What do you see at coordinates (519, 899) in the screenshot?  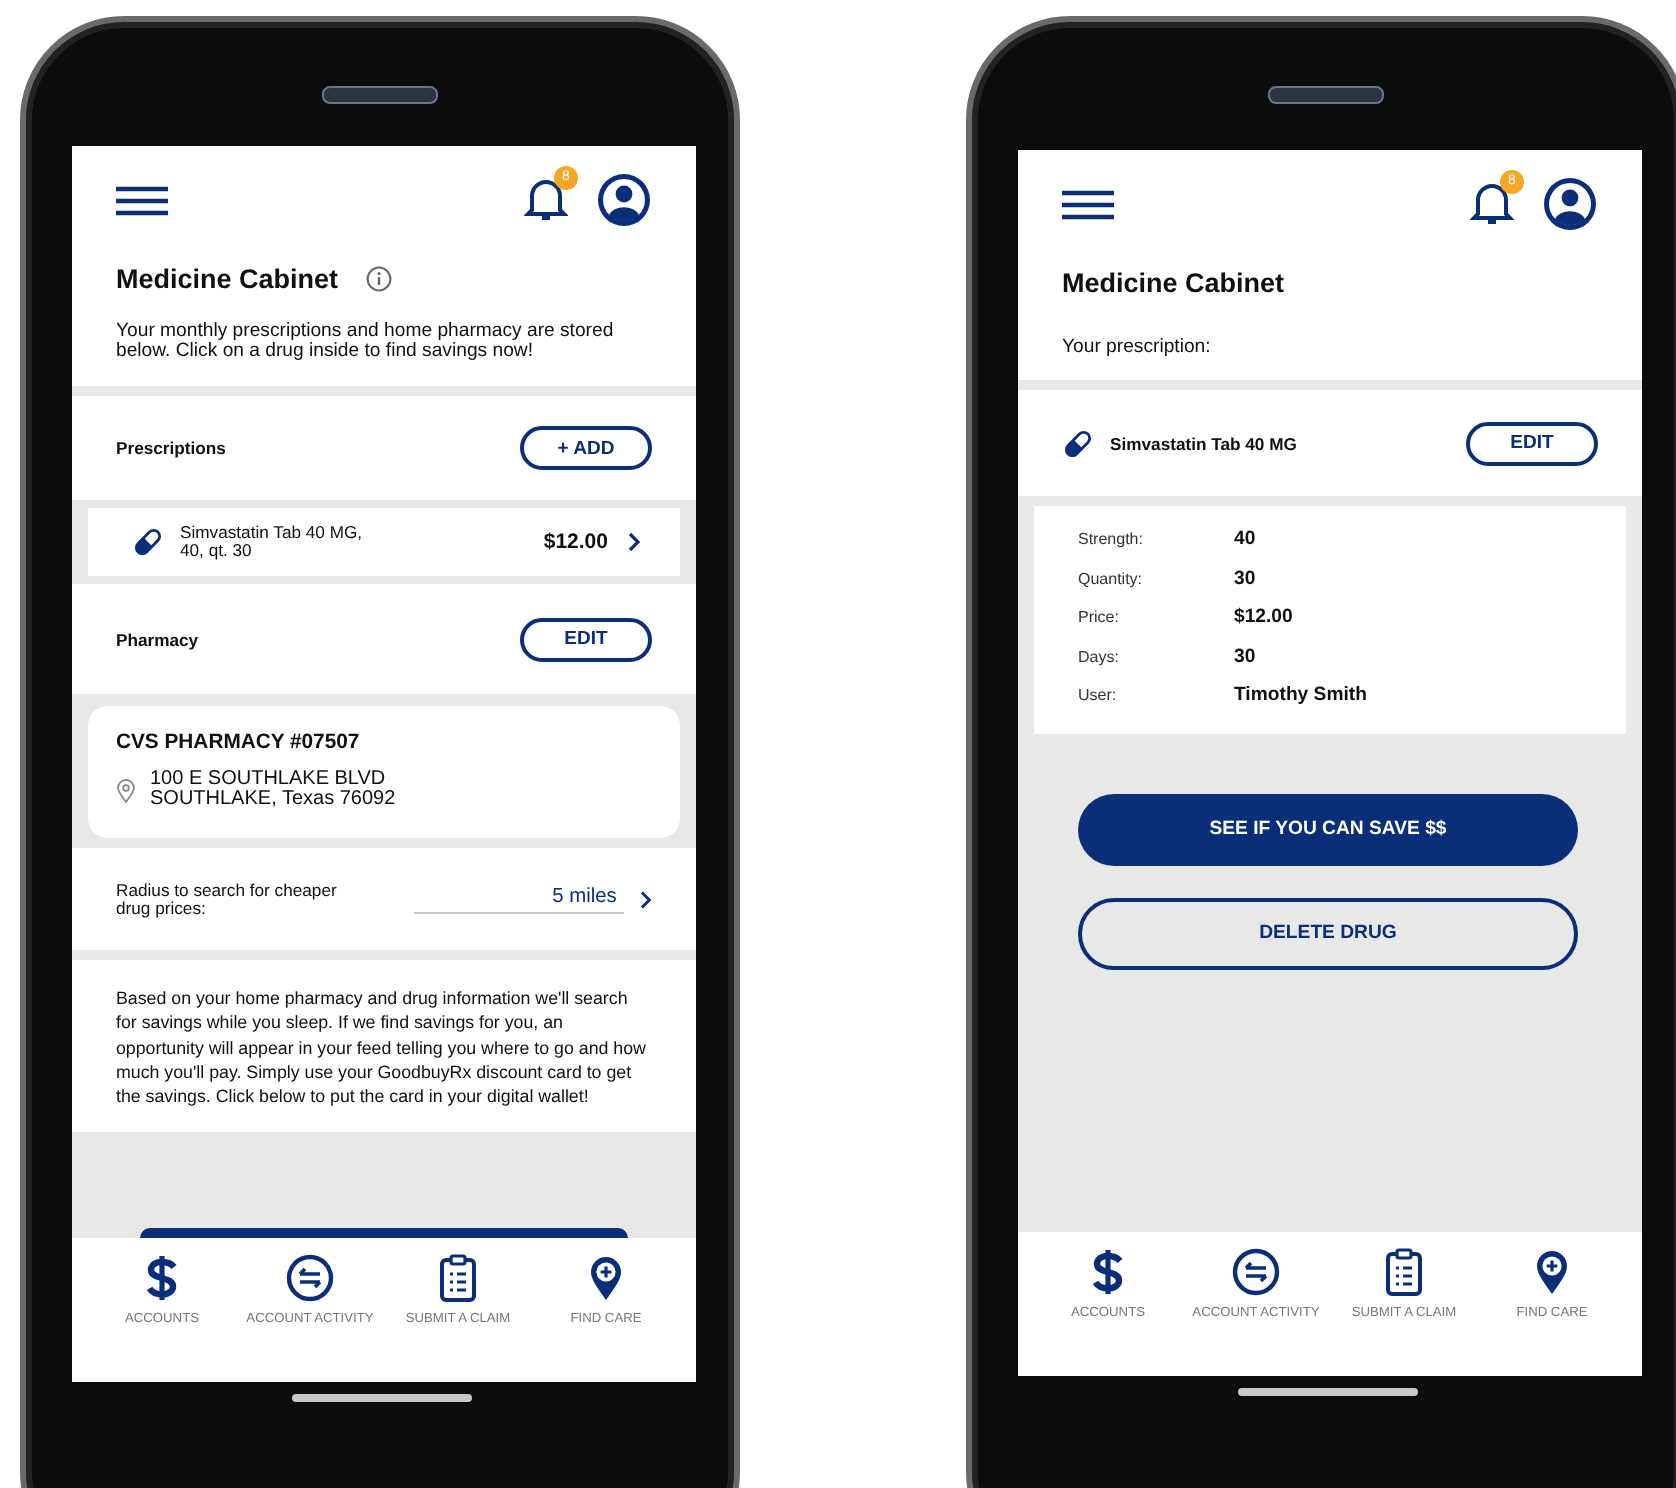 I see `radius-field: 5 miles` at bounding box center [519, 899].